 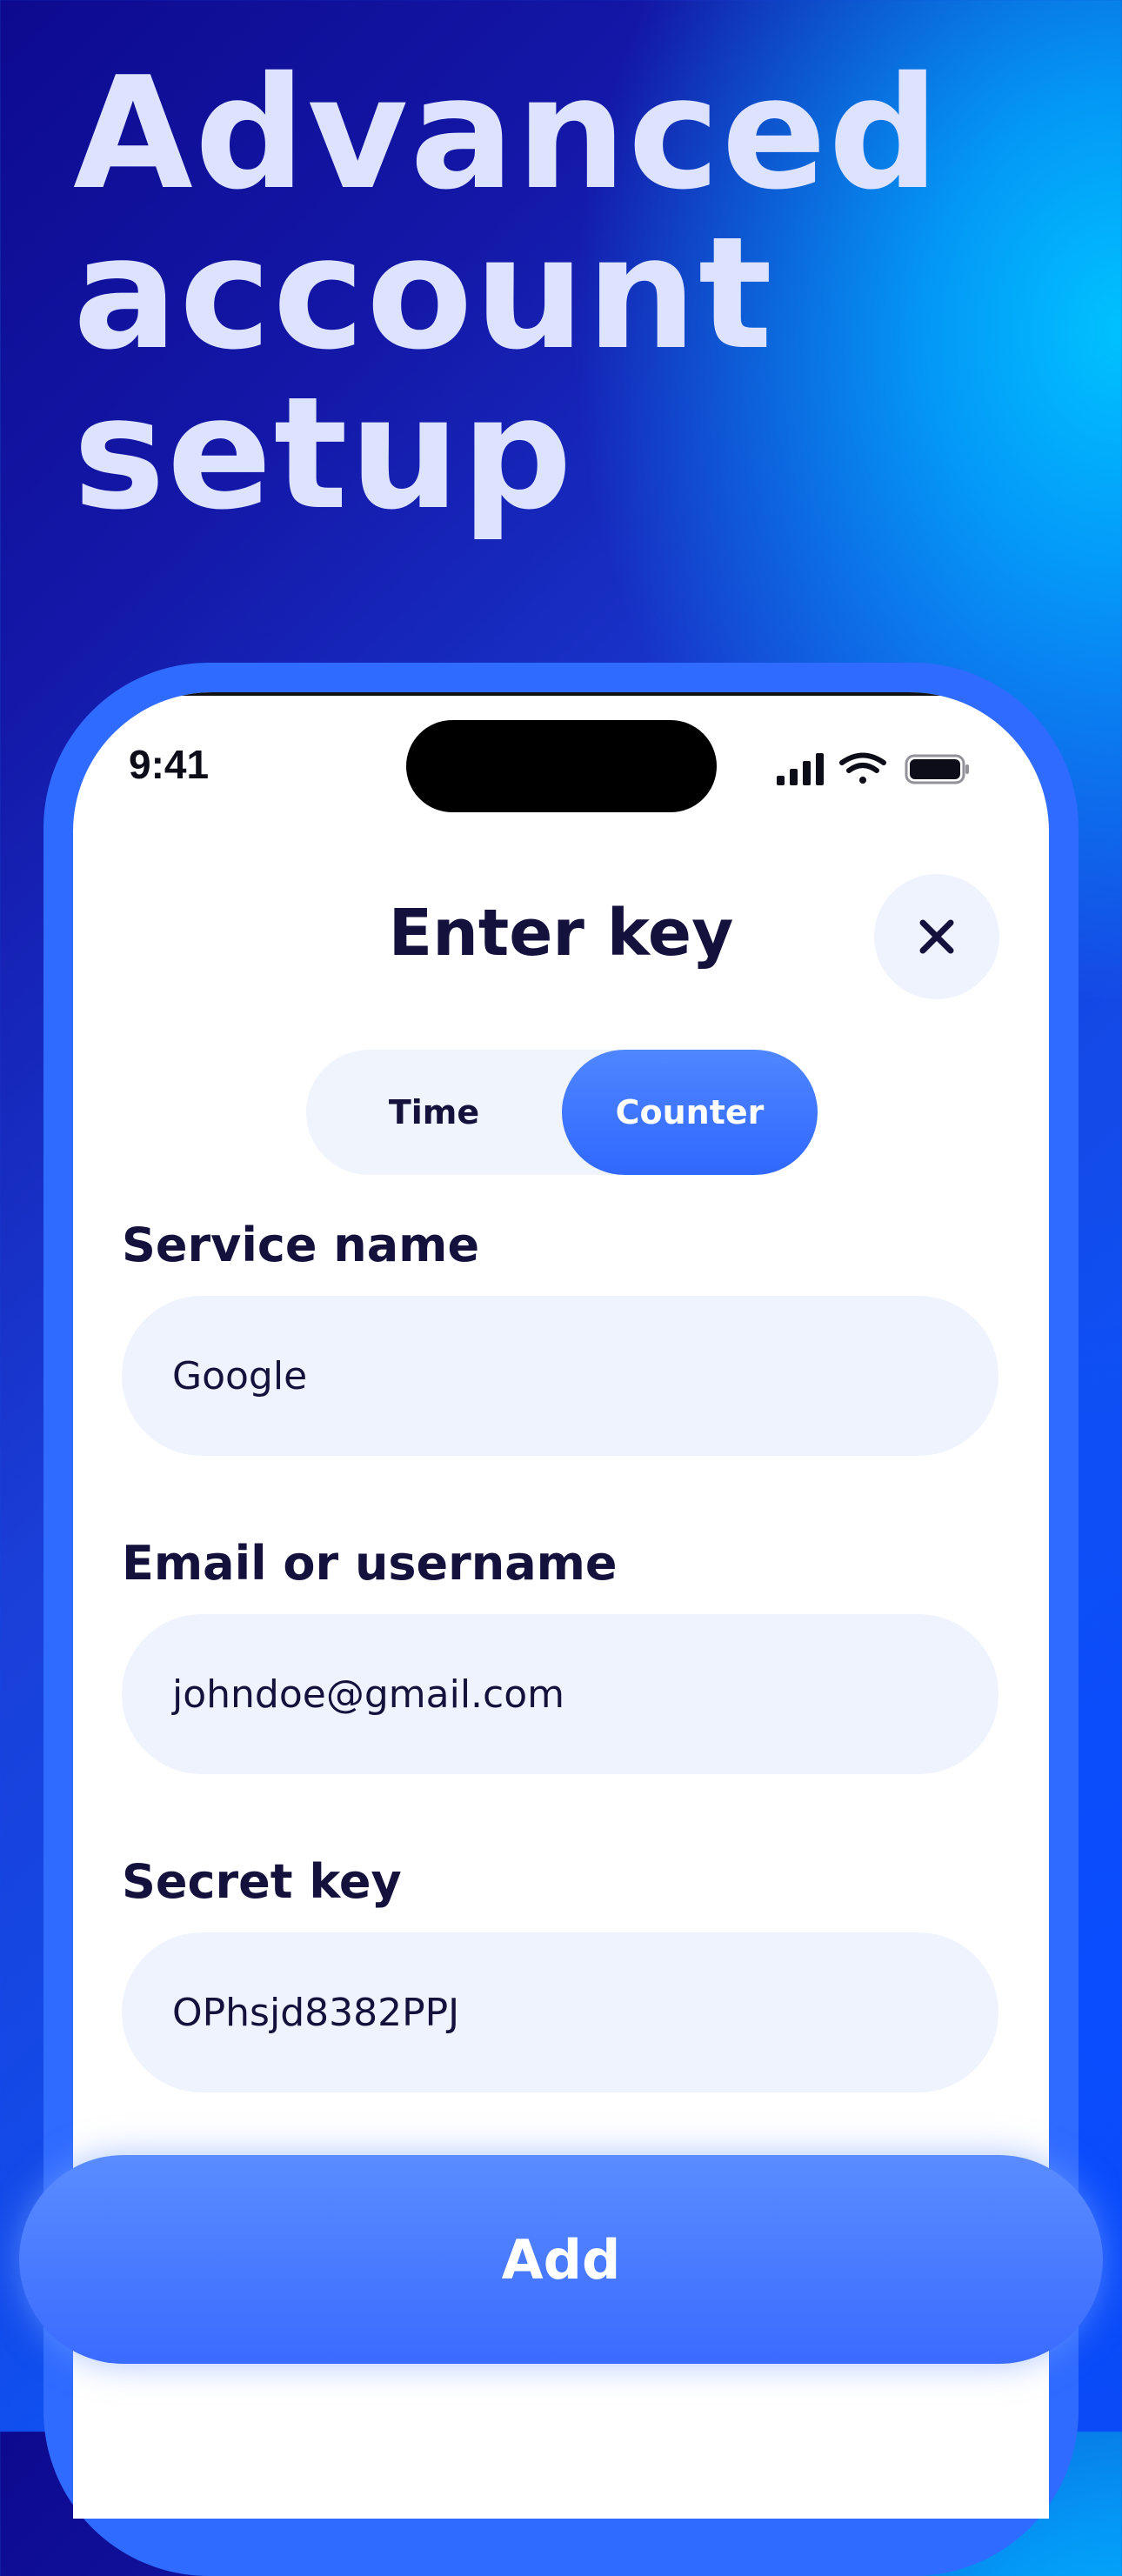 I want to click on email-input: johndoe@gmail.com, so click(x=560, y=1694).